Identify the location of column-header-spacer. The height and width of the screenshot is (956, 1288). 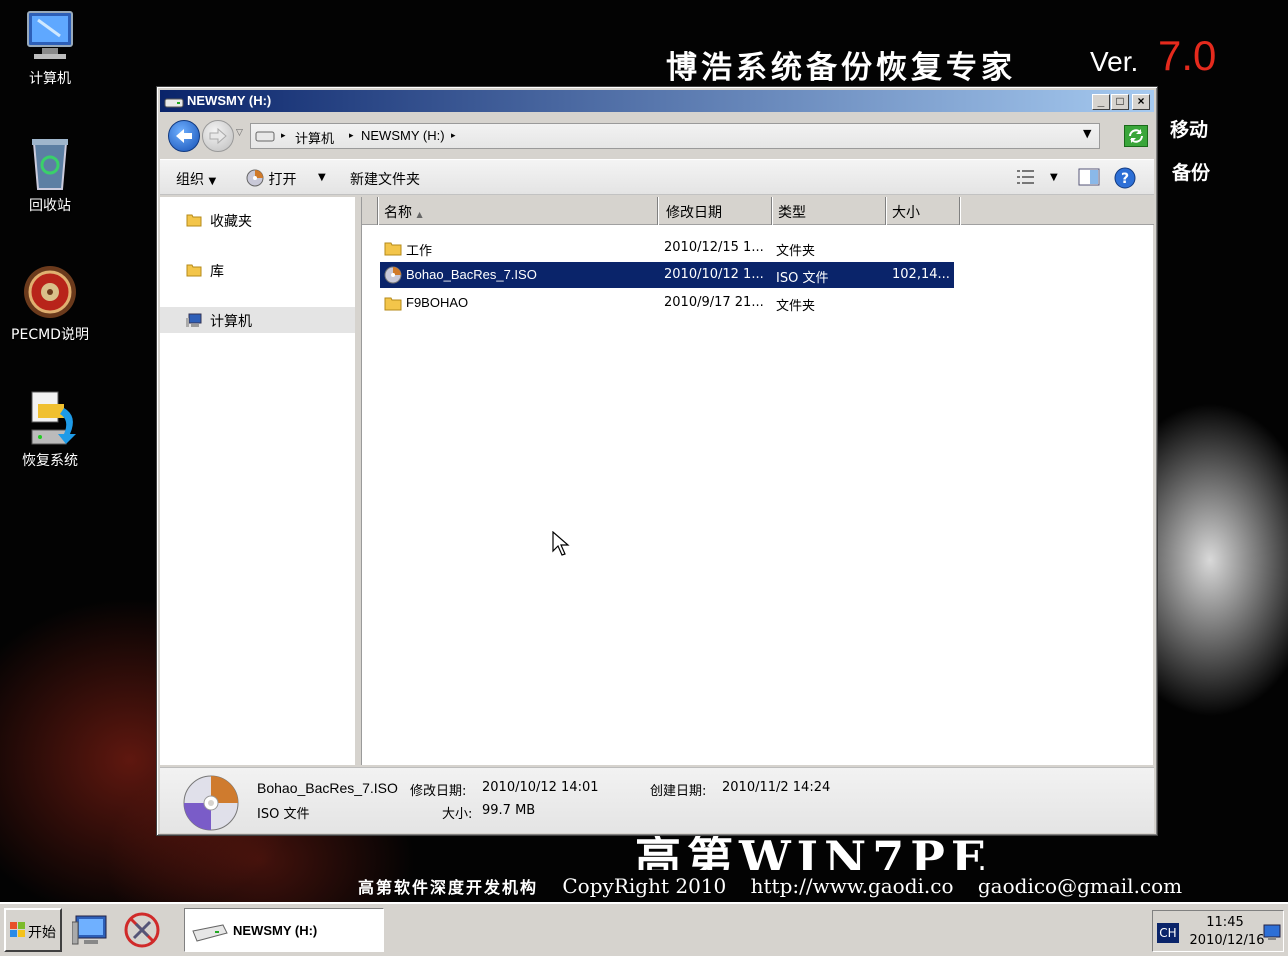
(370, 211).